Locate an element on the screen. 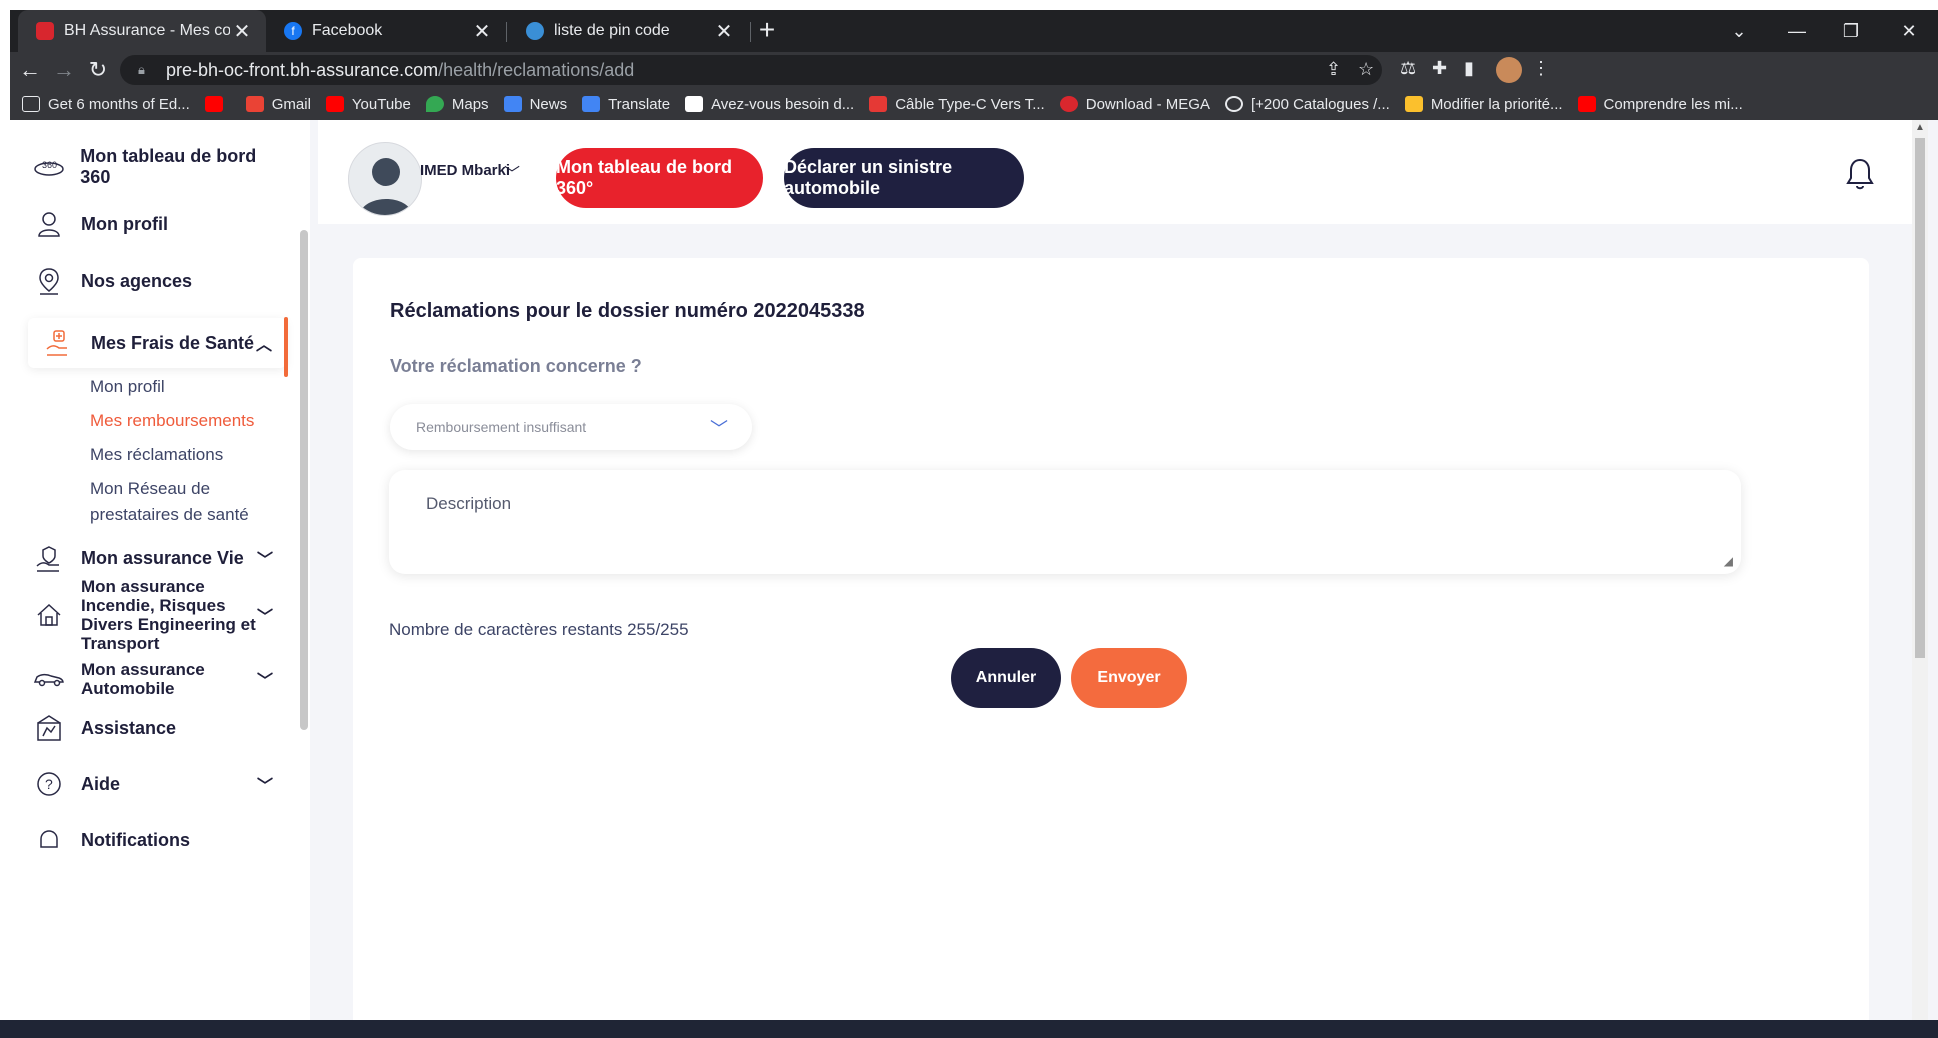  sidebar-item-label: Mes Frais de Santé is located at coordinates (173, 342).